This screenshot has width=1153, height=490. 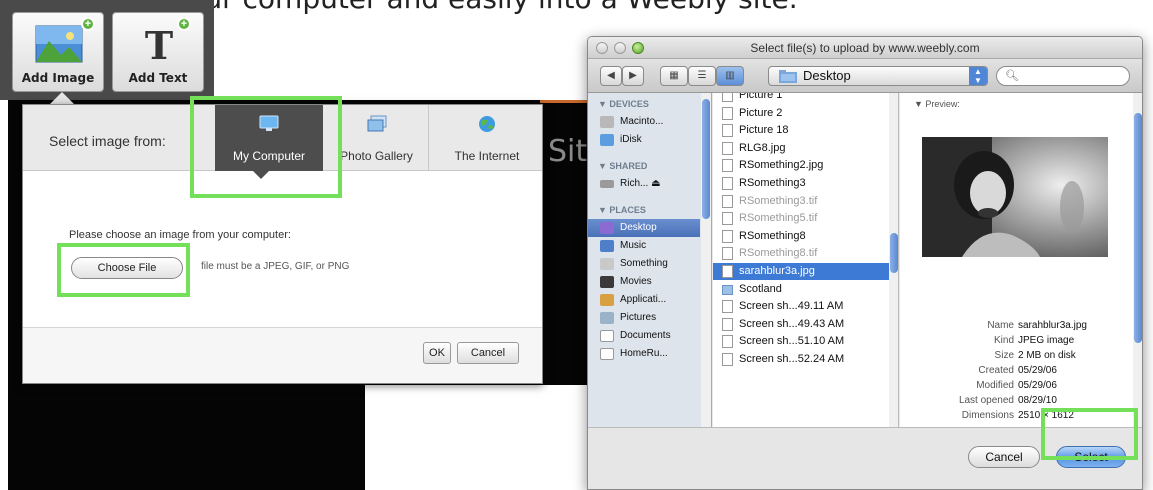 What do you see at coordinates (565, 101) in the screenshot?
I see `header-accent-line` at bounding box center [565, 101].